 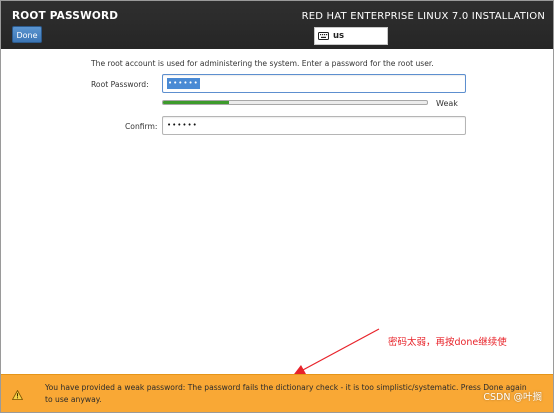 What do you see at coordinates (17, 395) in the screenshot?
I see `warning-icon` at bounding box center [17, 395].